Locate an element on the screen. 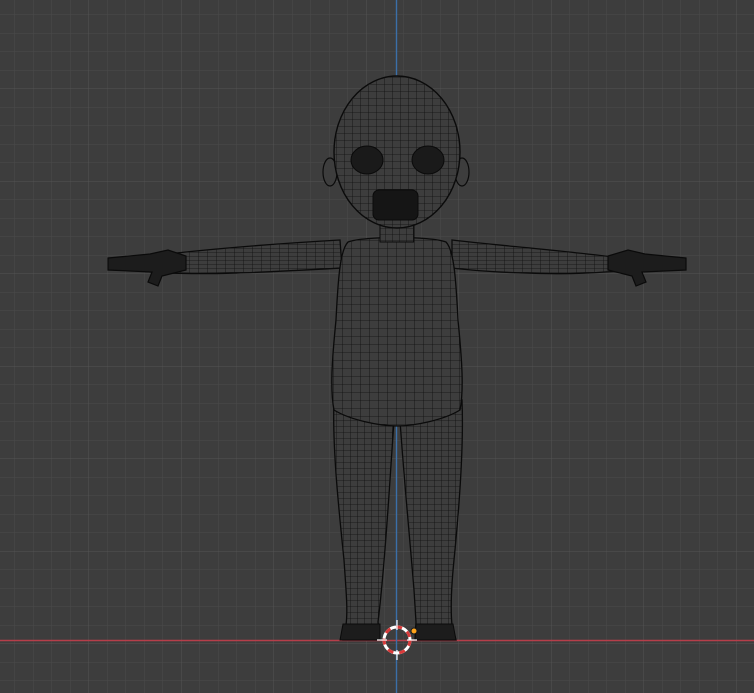 The height and width of the screenshot is (693, 754). mesh-mouth is located at coordinates (395, 205).